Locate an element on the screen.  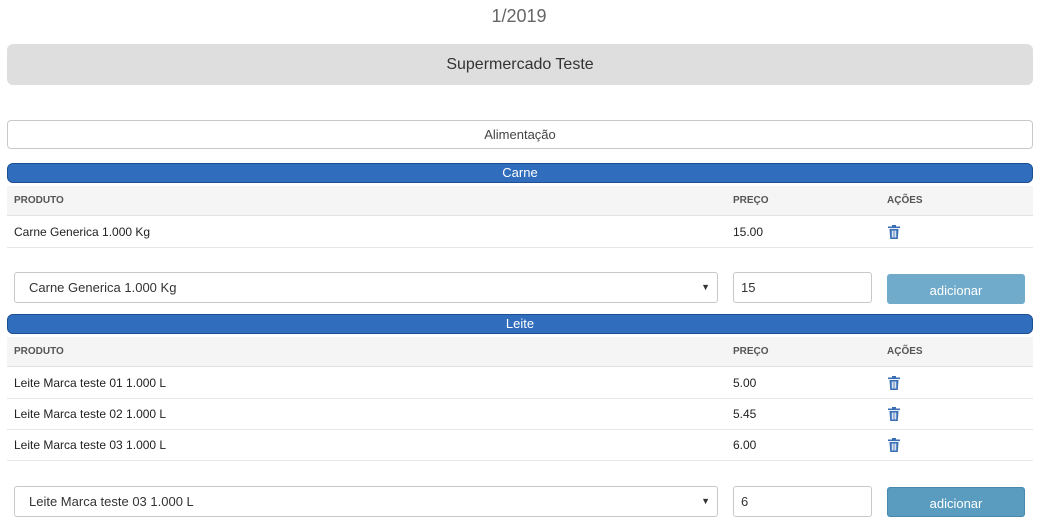
period-label: 1/2019 is located at coordinates (519, 16).